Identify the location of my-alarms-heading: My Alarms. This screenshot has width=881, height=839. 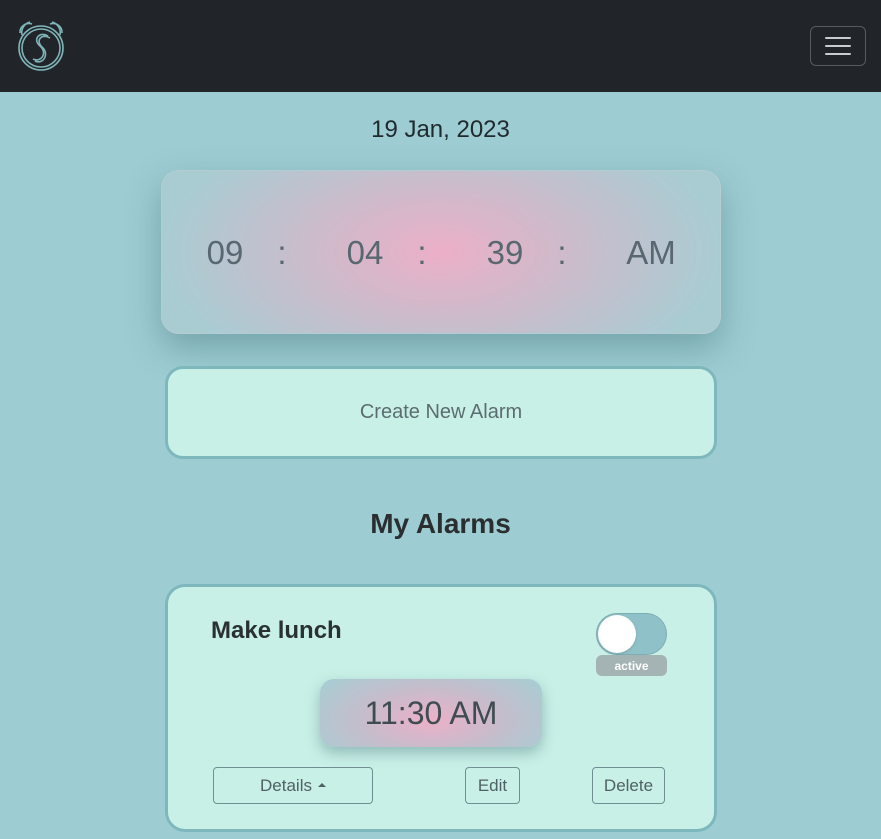
(440, 523).